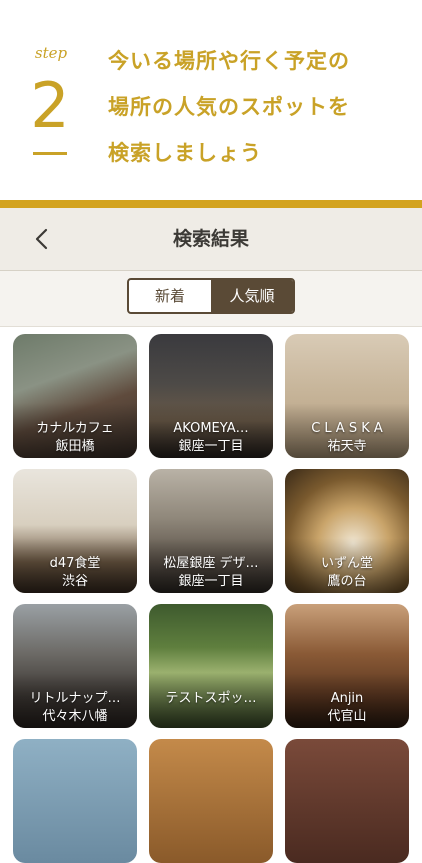  Describe the element at coordinates (51, 53) in the screenshot. I see `step-label: step` at that location.